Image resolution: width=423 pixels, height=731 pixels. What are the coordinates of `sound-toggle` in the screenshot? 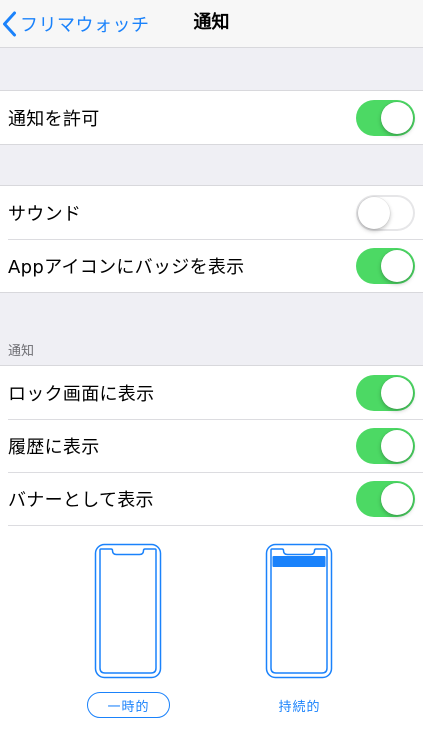 It's located at (385, 213).